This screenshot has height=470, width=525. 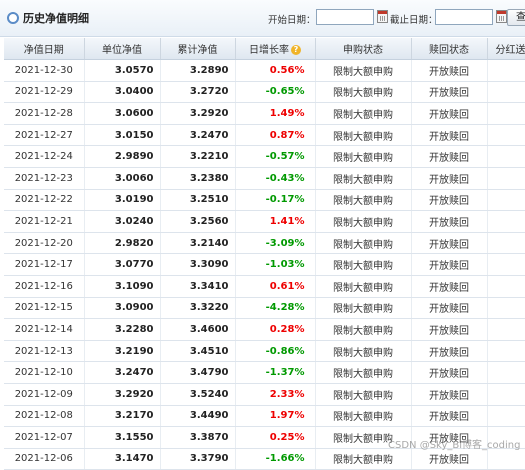 I want to click on acc-nav-cell: 3.2470, so click(x=198, y=135).